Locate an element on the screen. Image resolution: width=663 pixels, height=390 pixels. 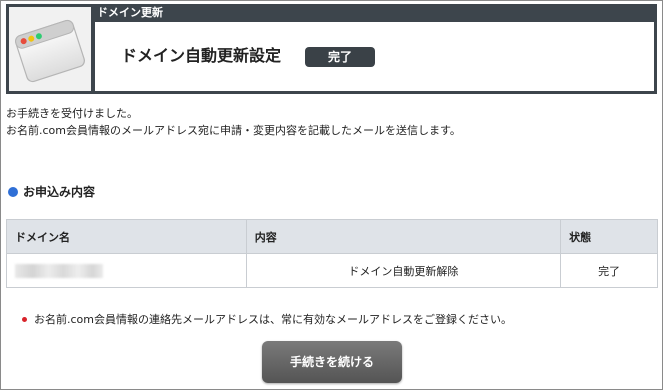
section-bullet-icon is located at coordinates (13, 192).